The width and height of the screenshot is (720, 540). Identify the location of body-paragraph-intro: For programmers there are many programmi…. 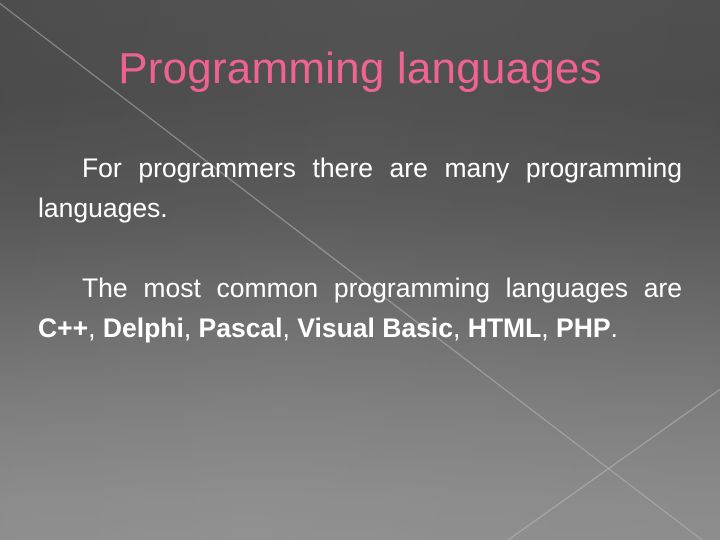
(360, 188).